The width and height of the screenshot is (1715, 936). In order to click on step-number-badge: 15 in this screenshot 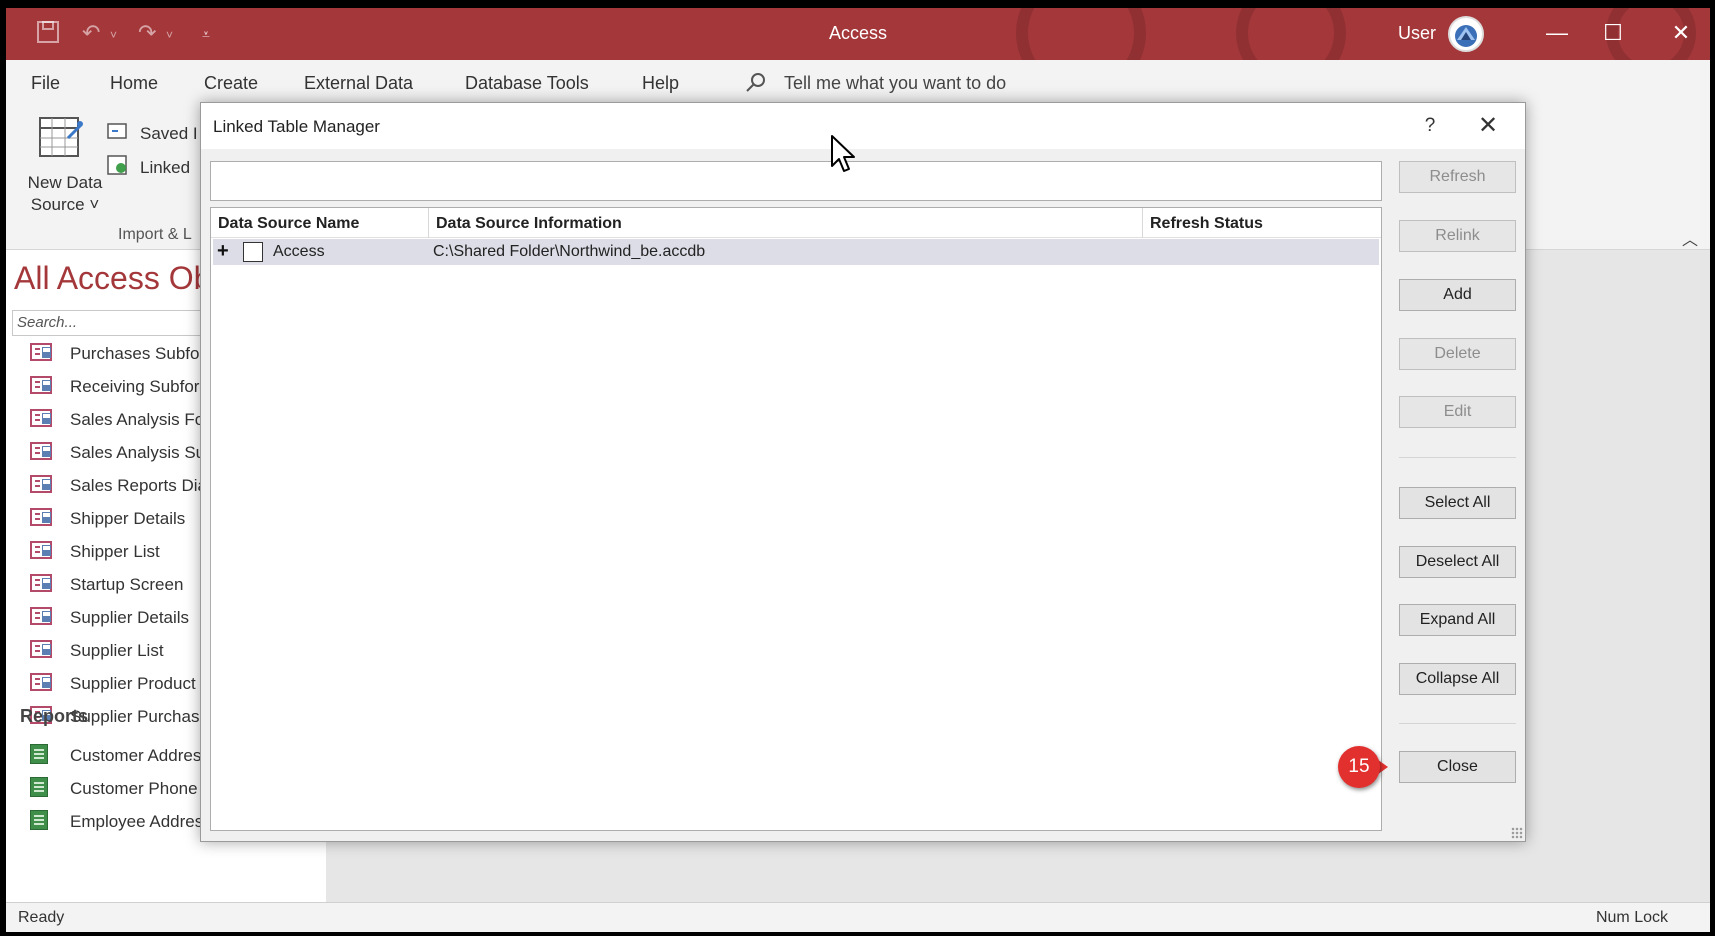, I will do `click(1363, 768)`.